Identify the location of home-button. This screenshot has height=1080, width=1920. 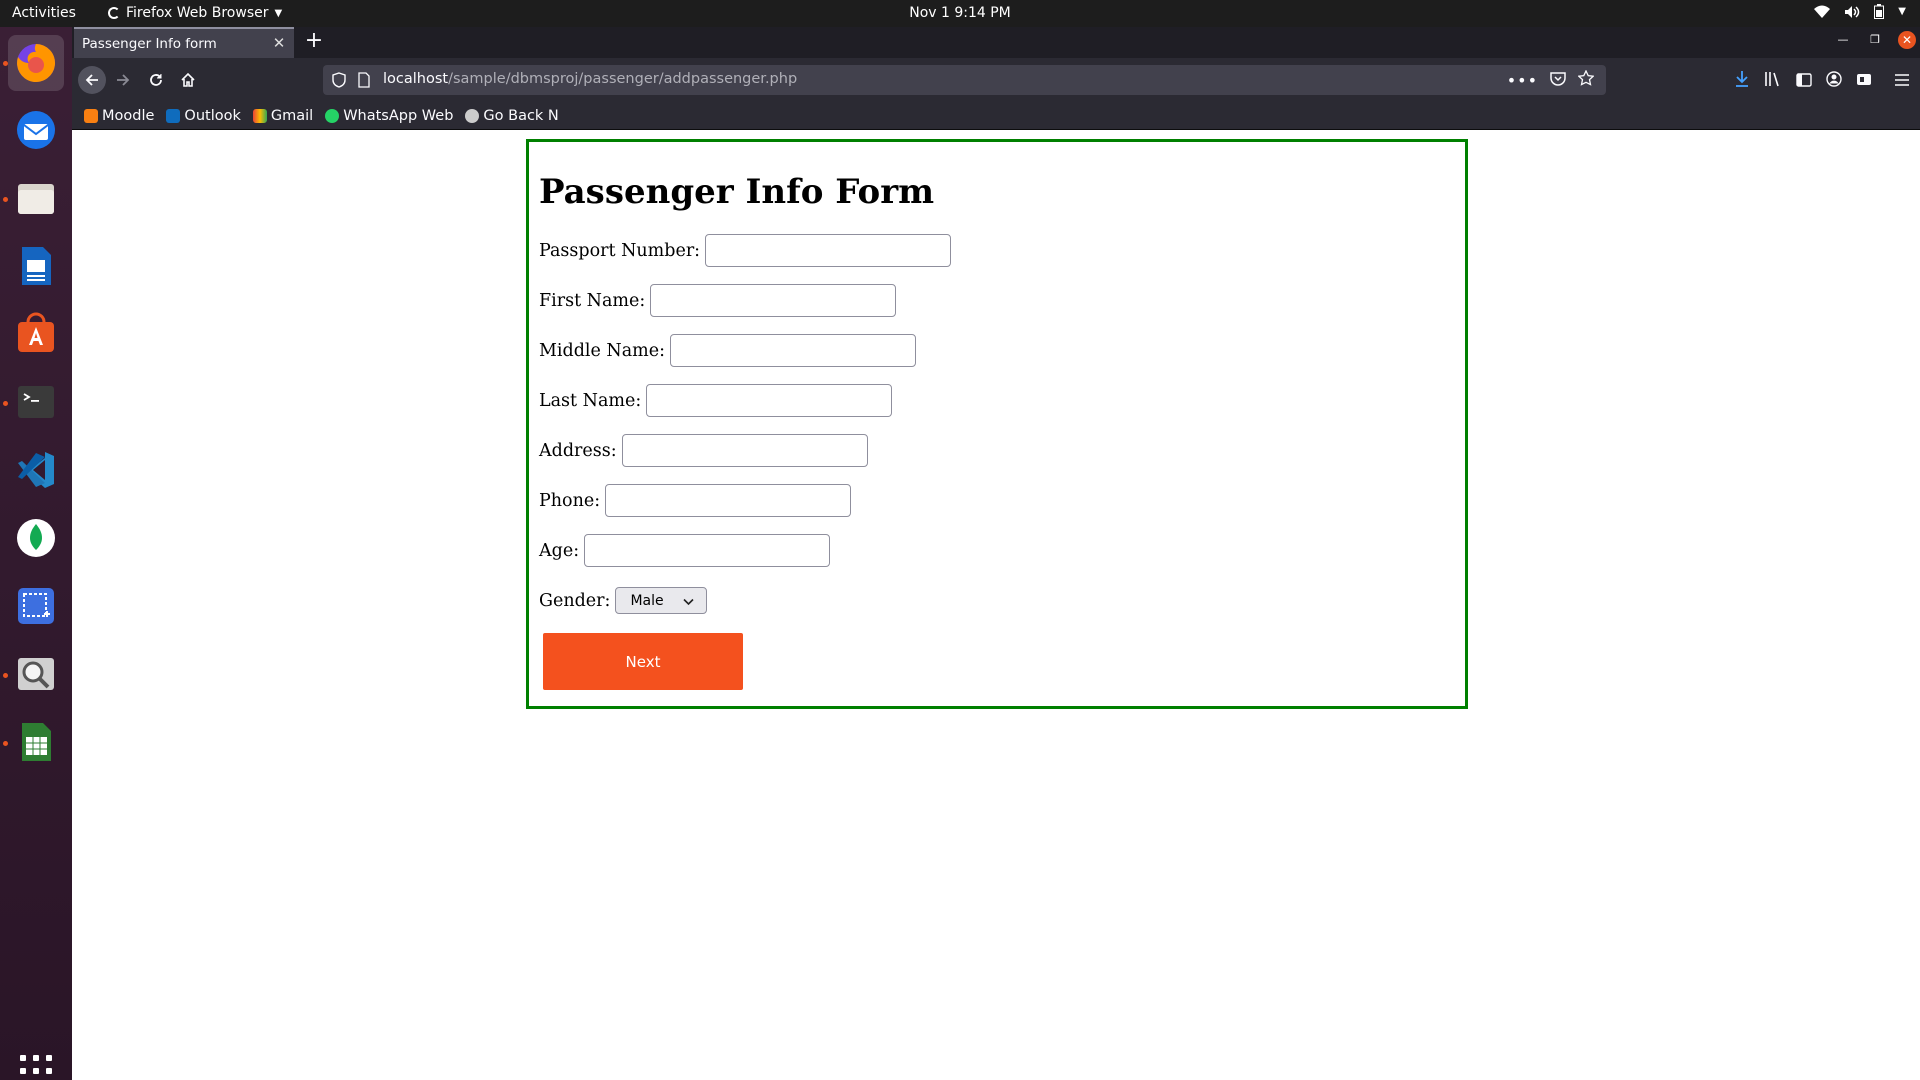
(188, 80).